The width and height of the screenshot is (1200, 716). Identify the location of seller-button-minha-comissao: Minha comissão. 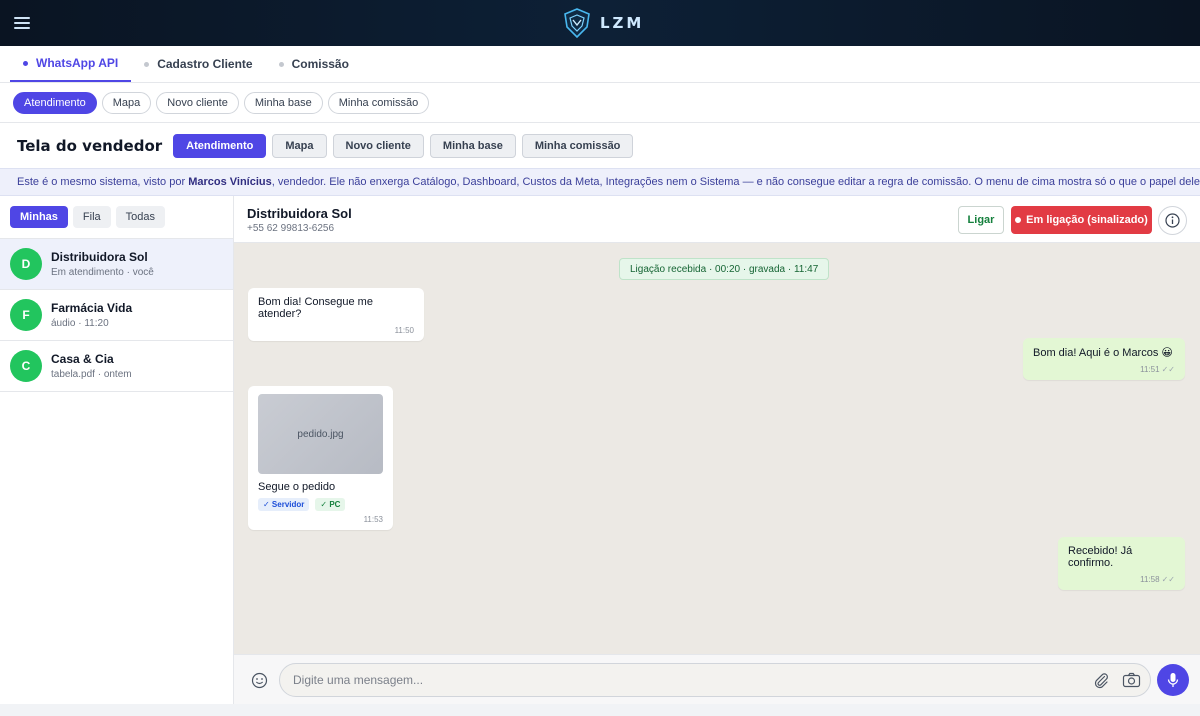
(577, 145).